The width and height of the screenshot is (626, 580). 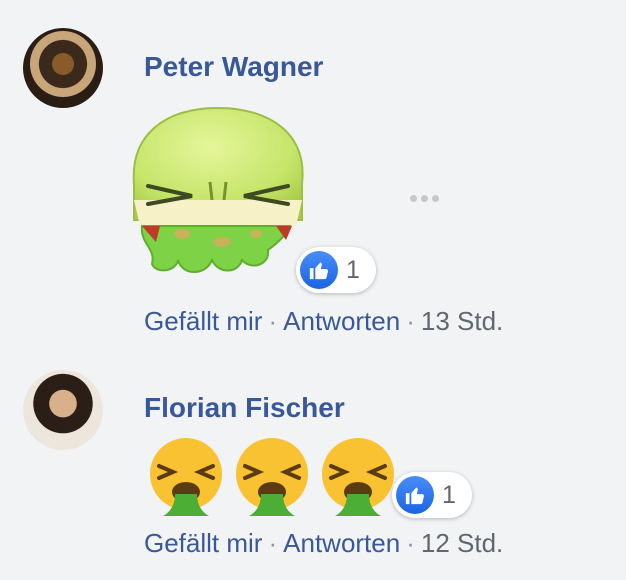 I want to click on comment-author: Peter Wagner, so click(x=233, y=67).